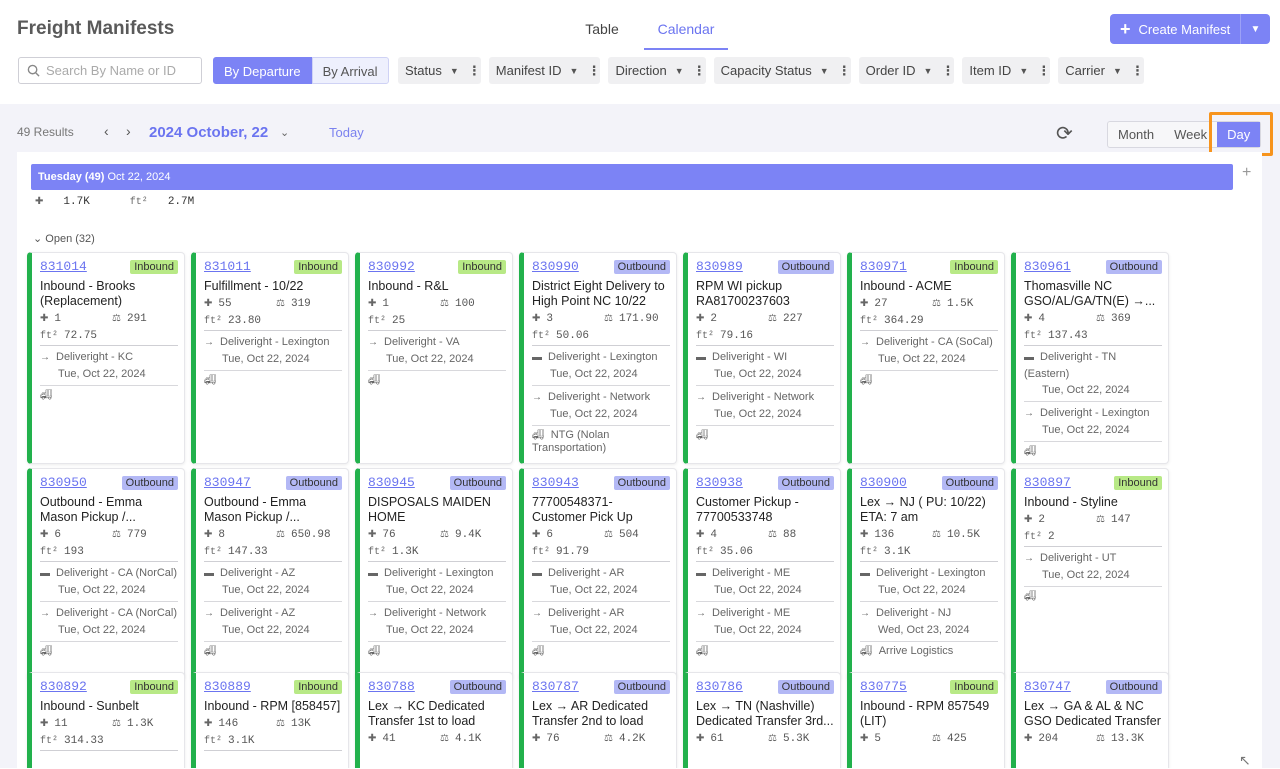 The image size is (1280, 769). I want to click on filter-direction: Direction ▼ ⋮, so click(657, 70).